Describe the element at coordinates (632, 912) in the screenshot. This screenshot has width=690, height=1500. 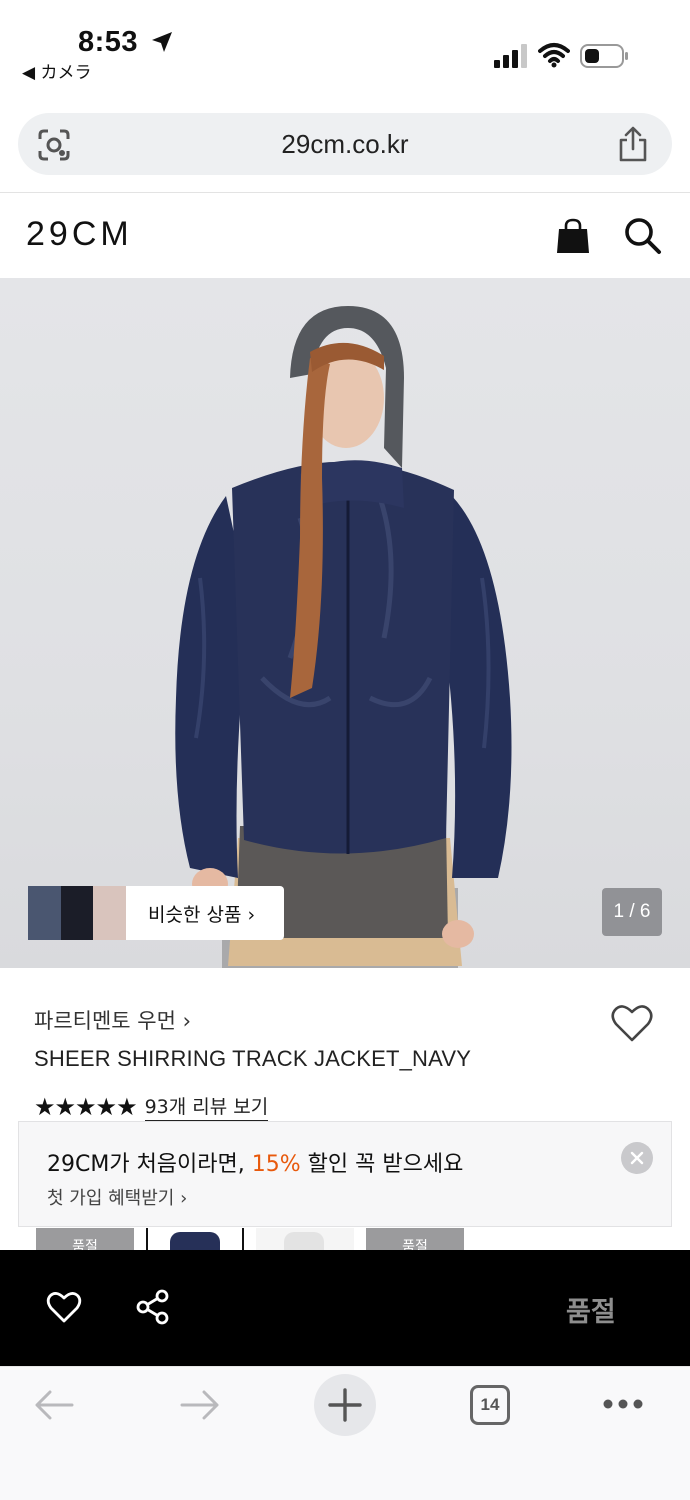
I see `image-counter: 1 / 6` at that location.